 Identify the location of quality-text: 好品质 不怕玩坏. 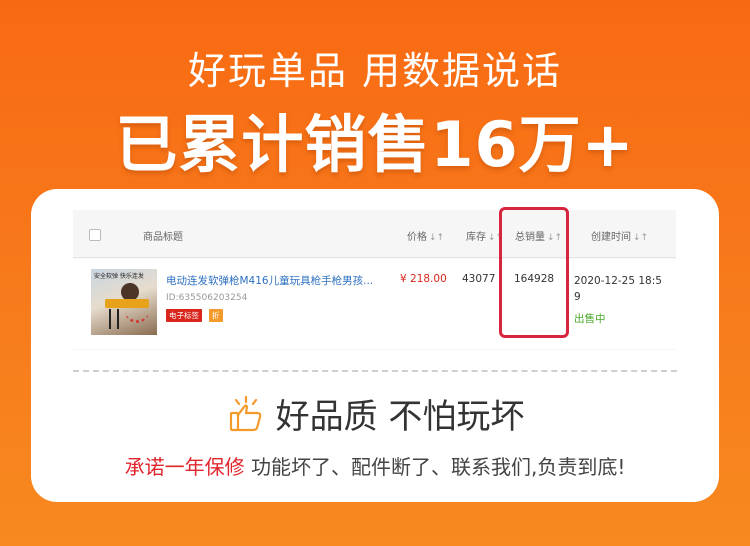
(400, 417).